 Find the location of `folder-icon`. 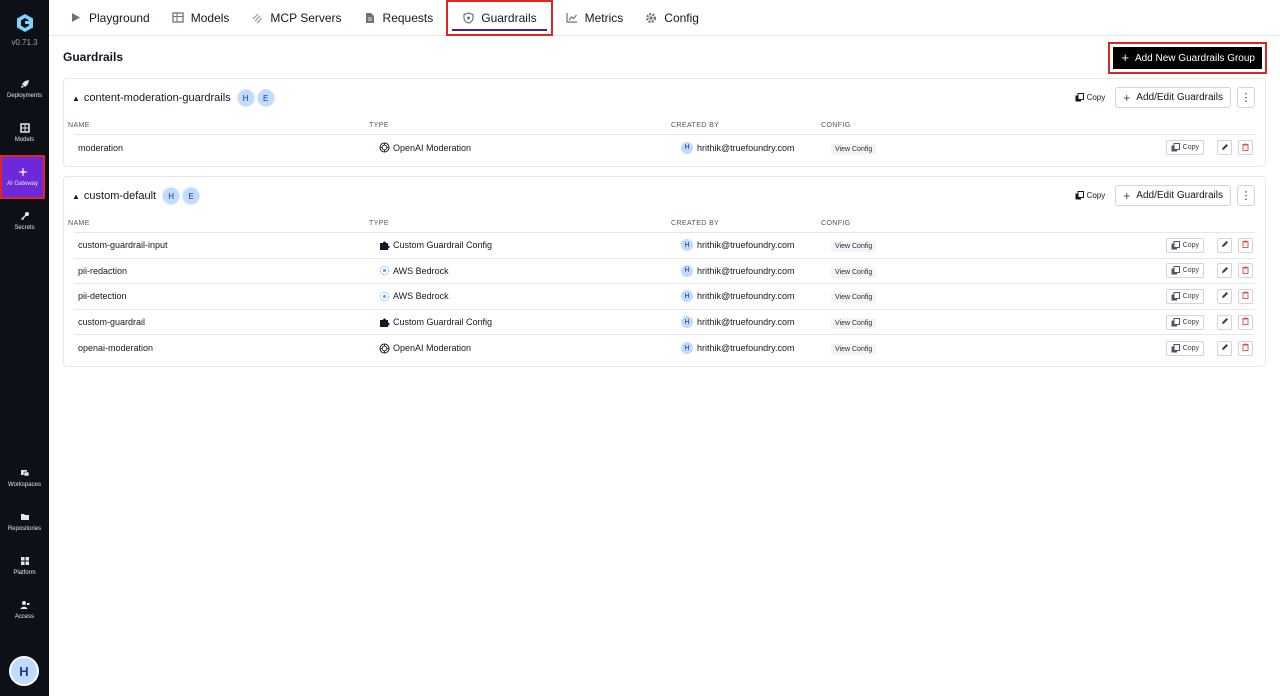

folder-icon is located at coordinates (25, 517).